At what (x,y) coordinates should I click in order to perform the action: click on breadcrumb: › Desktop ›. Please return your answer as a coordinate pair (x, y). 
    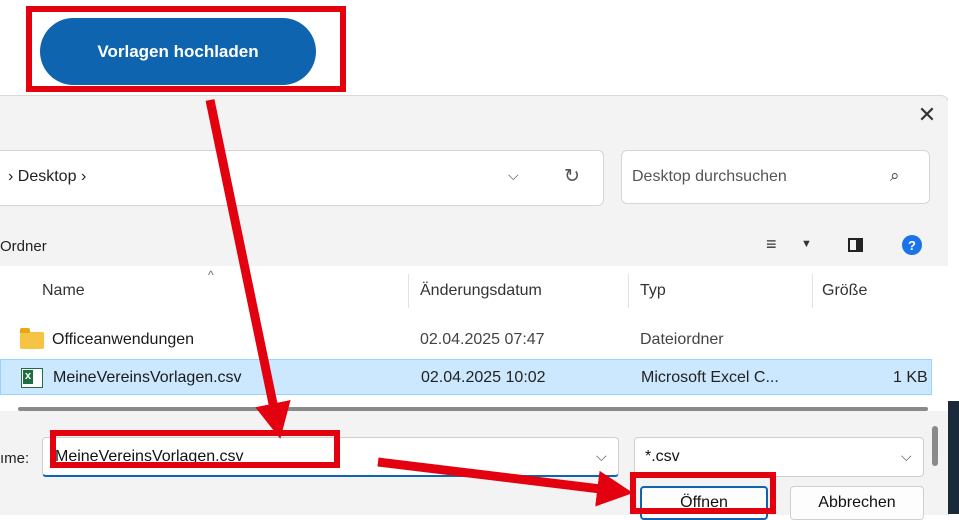
    Looking at the image, I should click on (47, 177).